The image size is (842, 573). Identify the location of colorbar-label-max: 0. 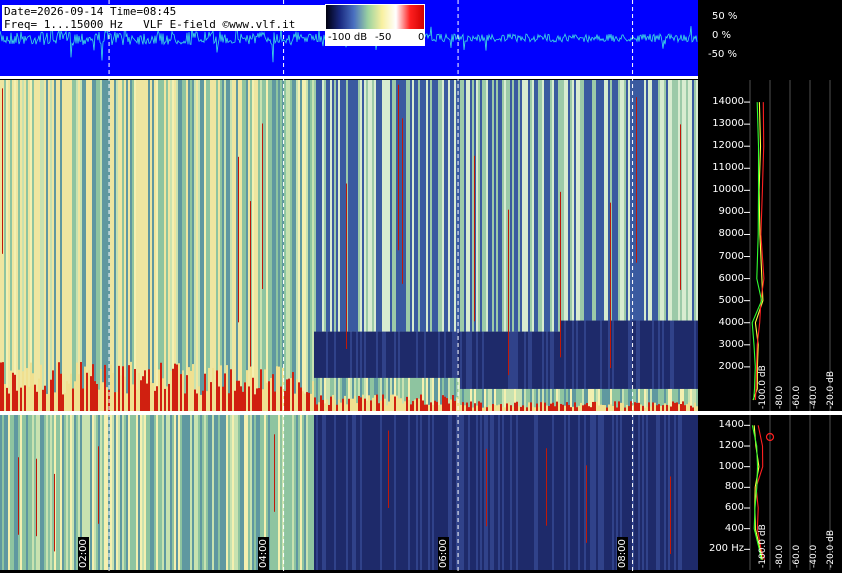
(421, 37).